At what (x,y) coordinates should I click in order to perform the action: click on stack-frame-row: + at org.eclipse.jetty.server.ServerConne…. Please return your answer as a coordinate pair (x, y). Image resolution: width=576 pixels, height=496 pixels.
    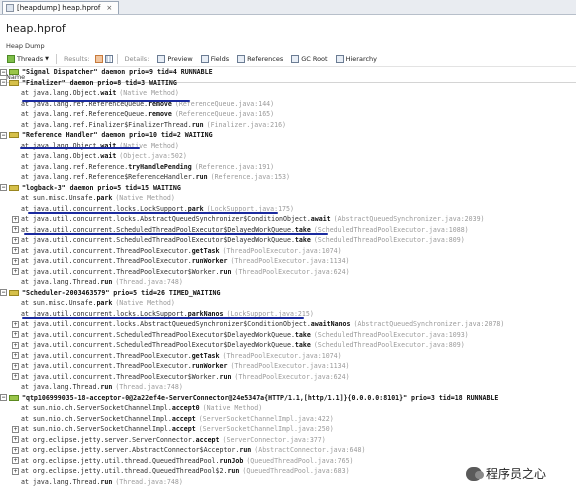
    Looking at the image, I should click on (288, 440).